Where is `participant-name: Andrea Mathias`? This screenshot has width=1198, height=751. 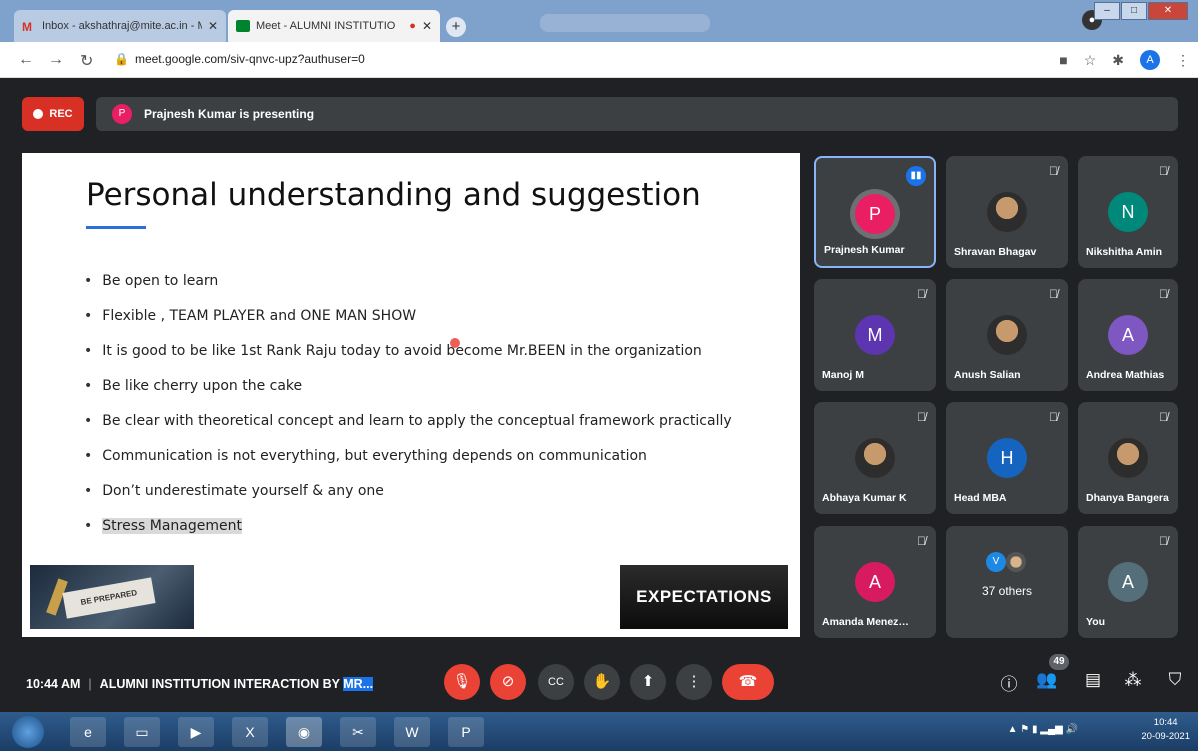
participant-name: Andrea Mathias is located at coordinates (1125, 375).